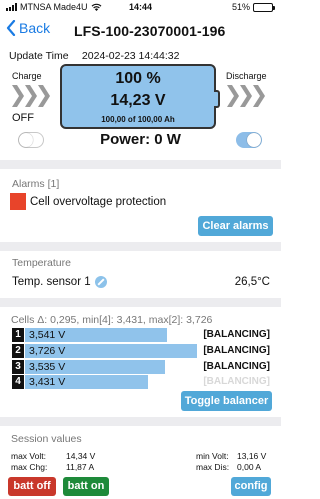 The height and width of the screenshot is (499, 320). I want to click on cell-row: 4 3,431 V [BALANCING], so click(141, 382).